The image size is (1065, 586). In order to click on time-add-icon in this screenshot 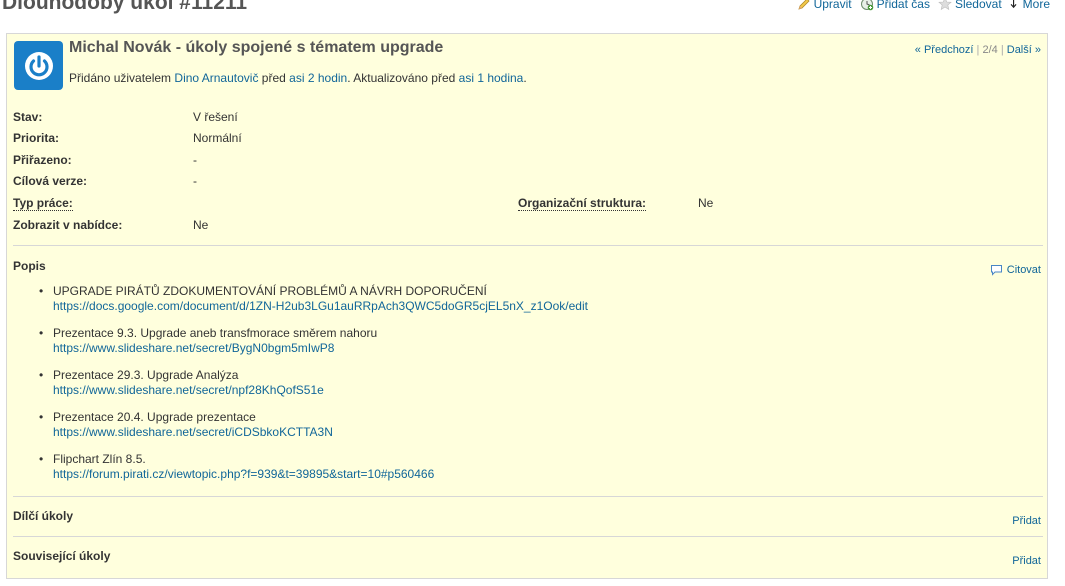, I will do `click(866, 5)`.